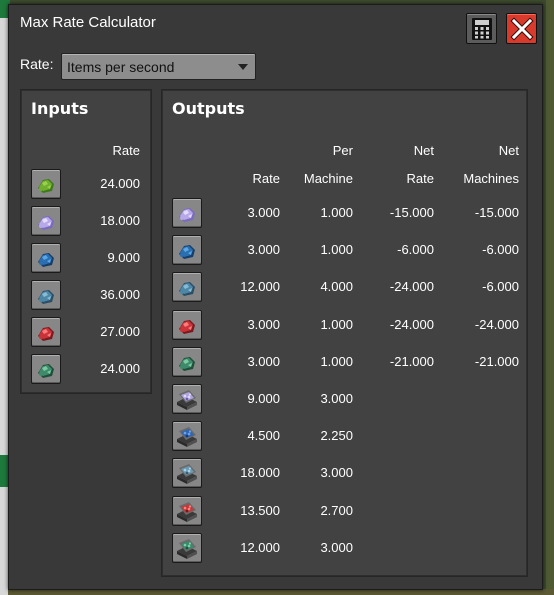  I want to click on background-world, so click(550, 297).